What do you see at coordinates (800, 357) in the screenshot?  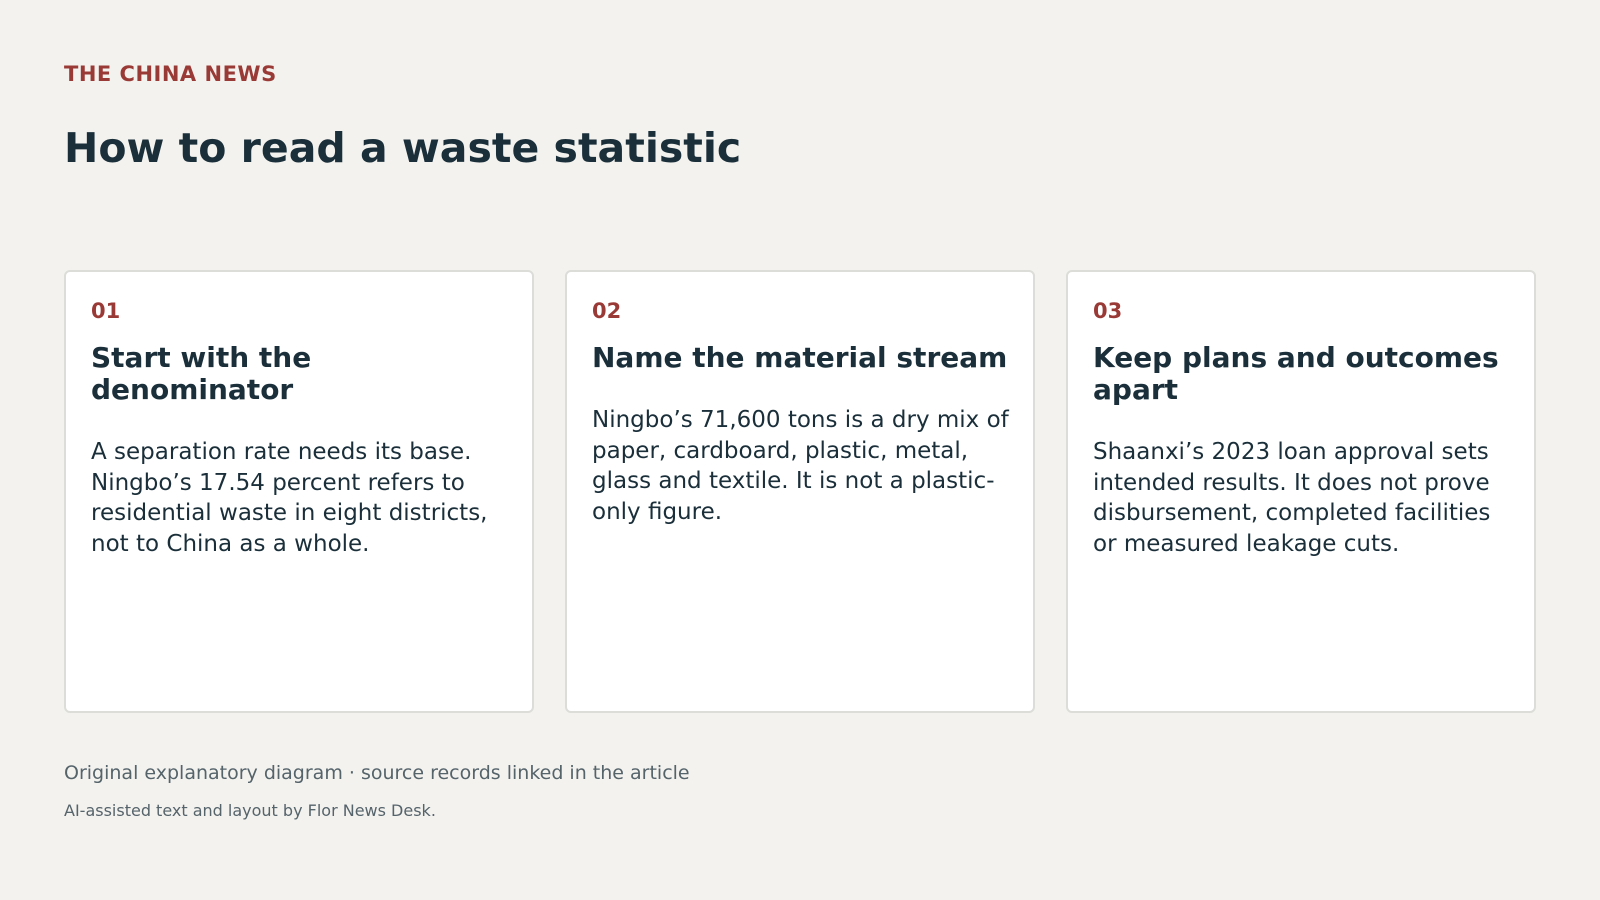 I see `step-title: Name the material stream` at bounding box center [800, 357].